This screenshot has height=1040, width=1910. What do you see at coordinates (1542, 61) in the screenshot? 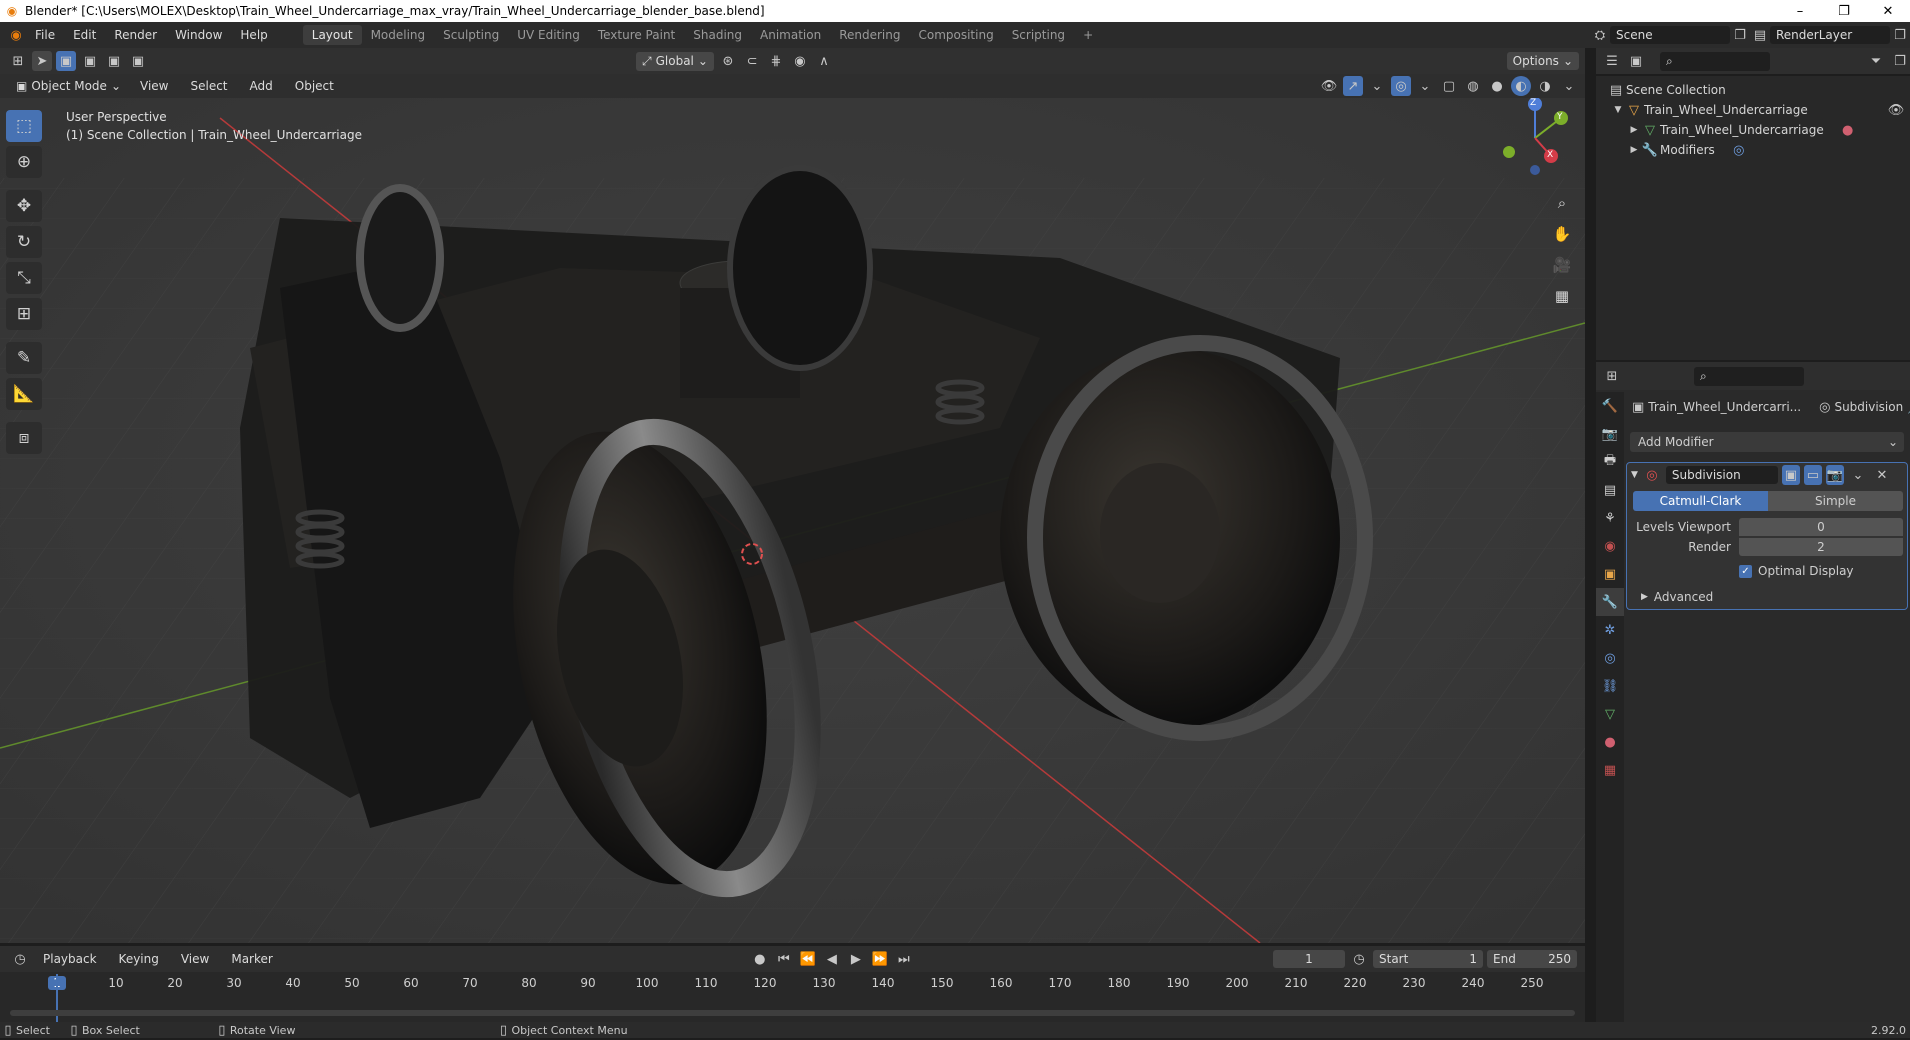
I see `options-dropdown: Options ⌄` at bounding box center [1542, 61].